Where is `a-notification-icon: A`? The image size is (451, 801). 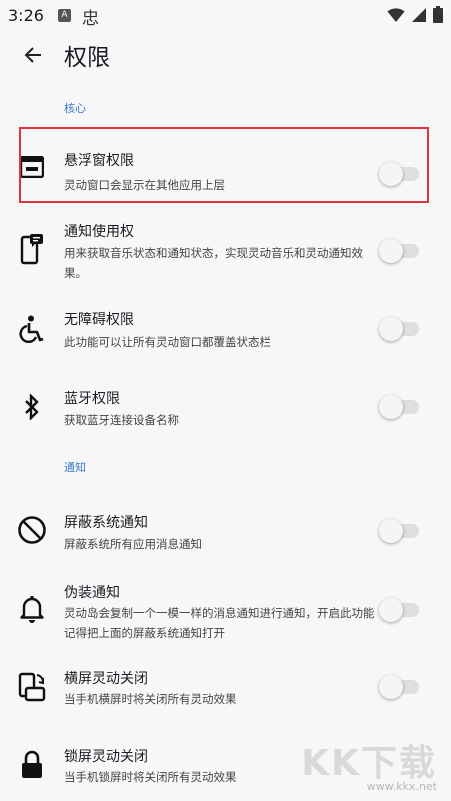
a-notification-icon: A is located at coordinates (64, 15).